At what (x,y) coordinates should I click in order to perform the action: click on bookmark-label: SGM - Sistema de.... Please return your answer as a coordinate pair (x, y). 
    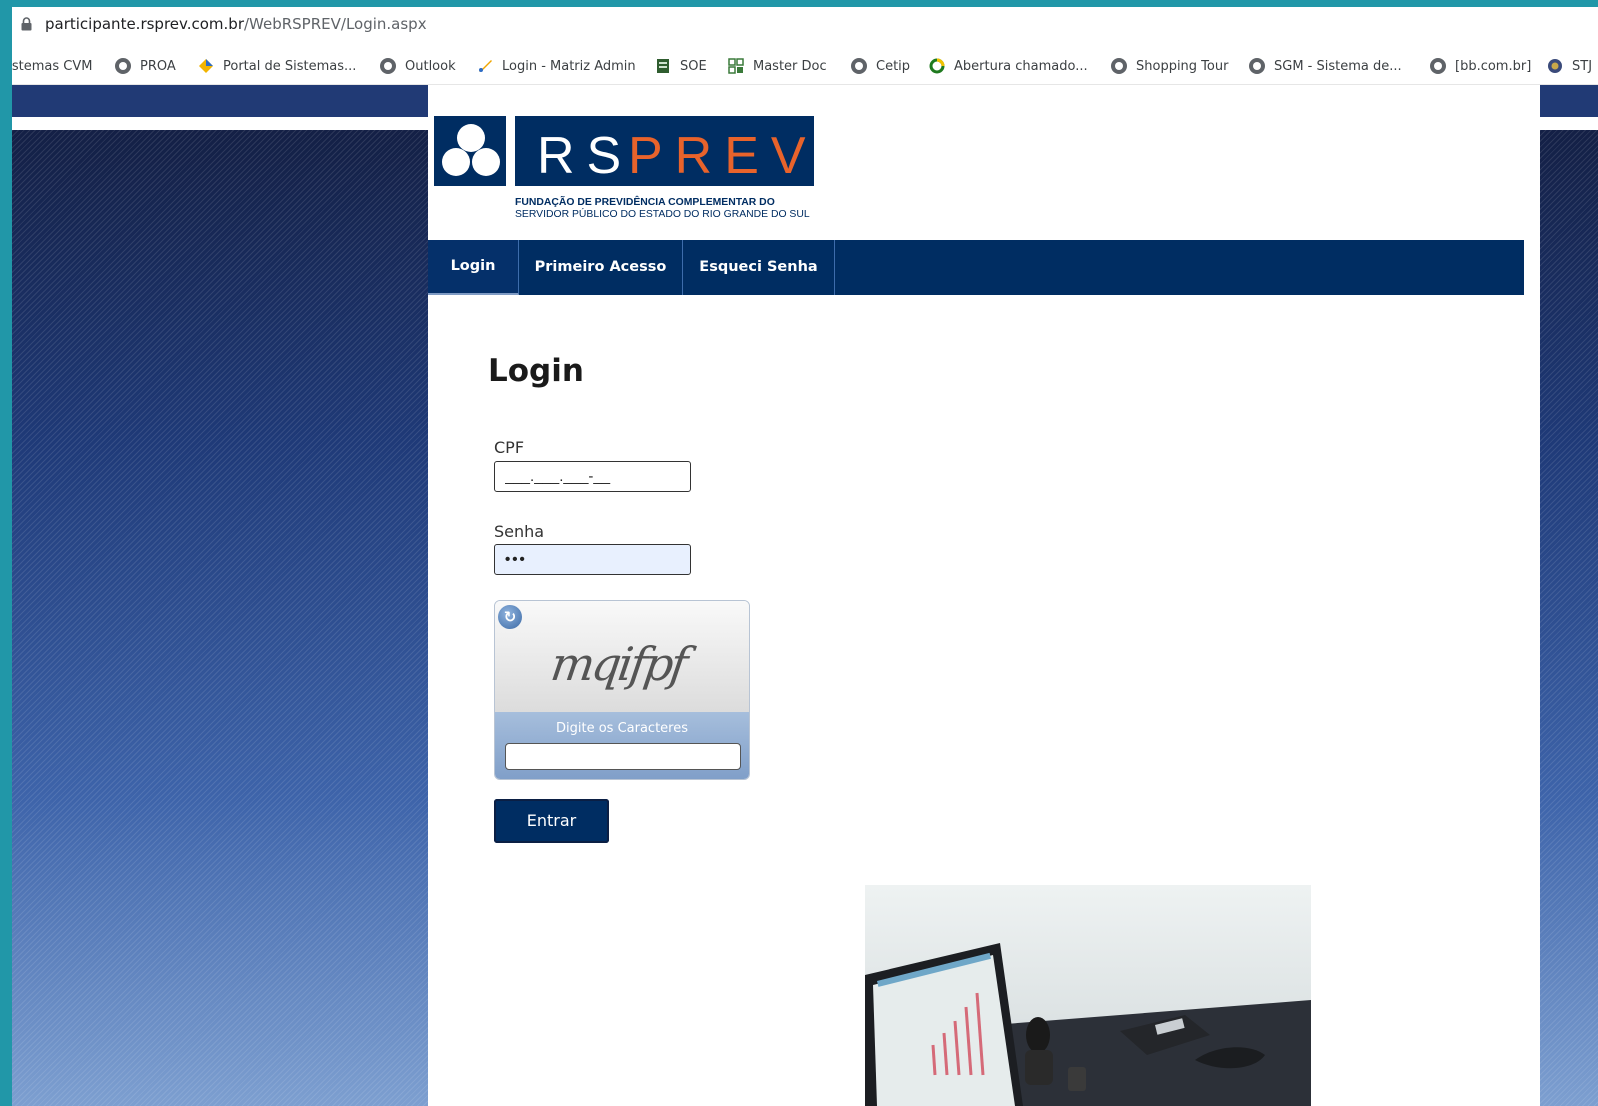
    Looking at the image, I should click on (1338, 66).